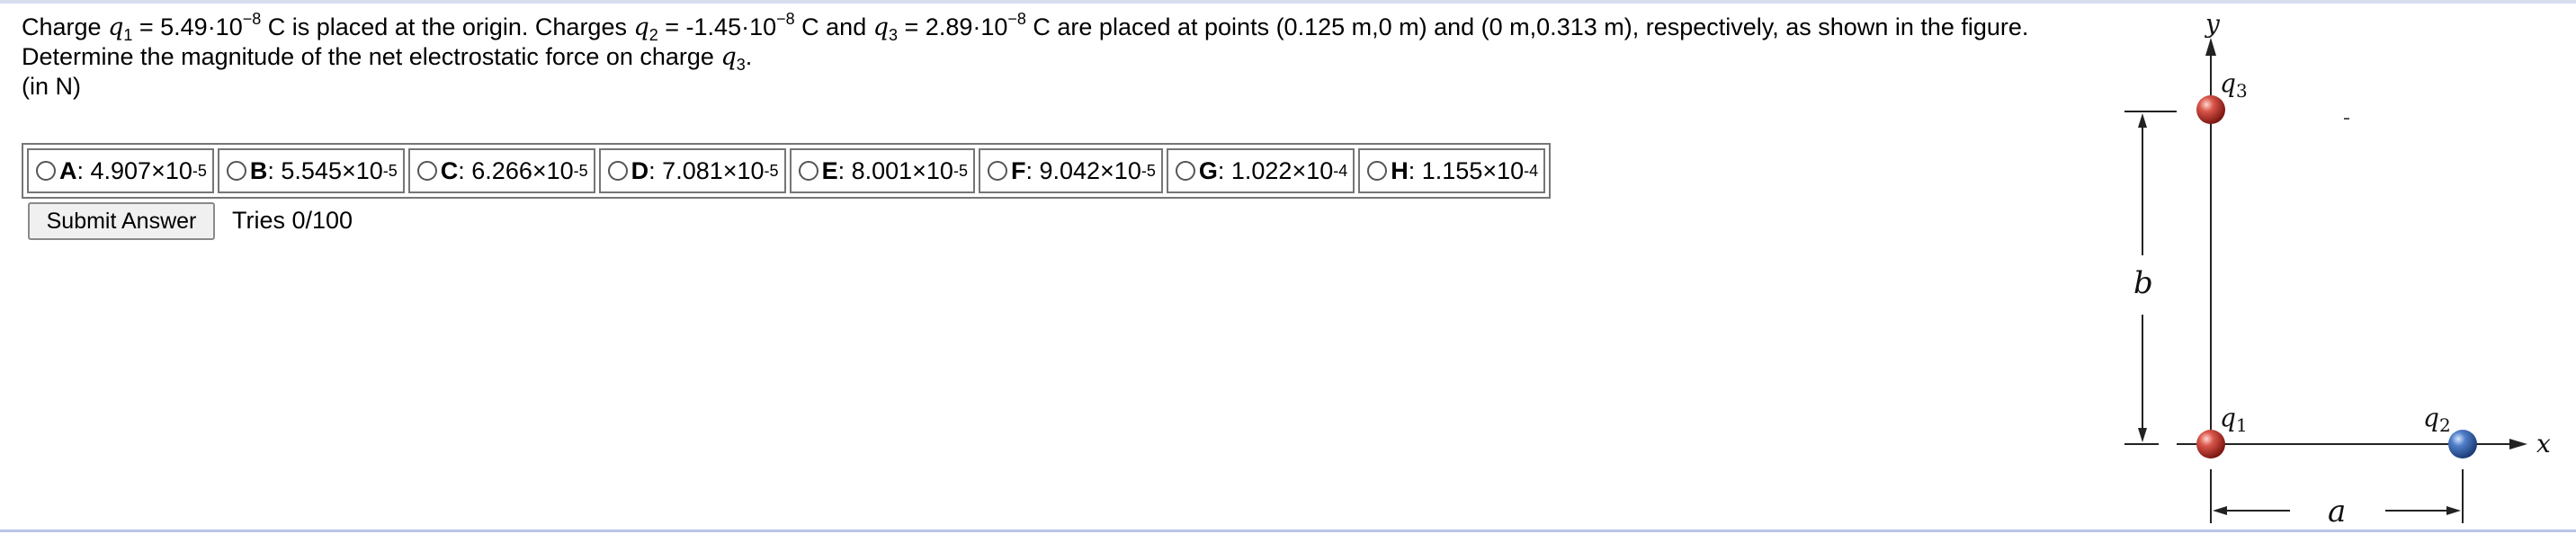  Describe the element at coordinates (2518, 444) in the screenshot. I see `x-axis-arrowhead` at that location.